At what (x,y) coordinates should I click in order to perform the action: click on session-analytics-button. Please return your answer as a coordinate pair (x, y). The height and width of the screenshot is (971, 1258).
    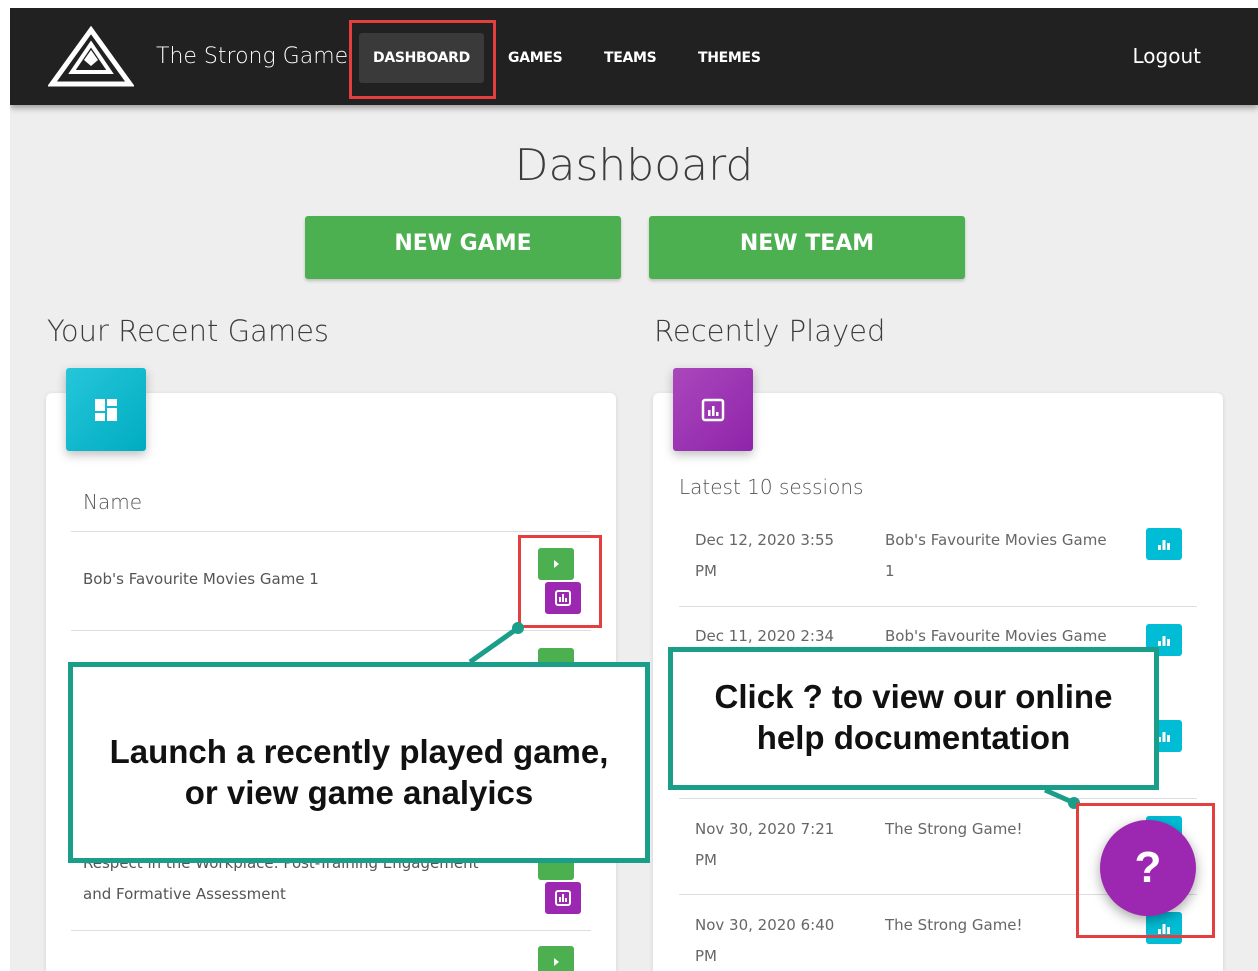
    Looking at the image, I should click on (1164, 544).